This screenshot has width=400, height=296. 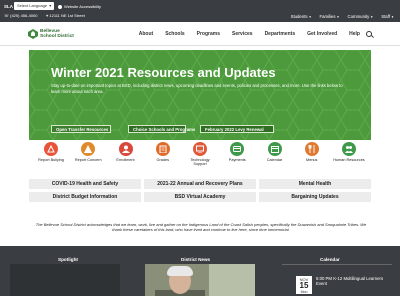 I want to click on choice-schools-button: Choice Schools and Programs, so click(x=161, y=129).